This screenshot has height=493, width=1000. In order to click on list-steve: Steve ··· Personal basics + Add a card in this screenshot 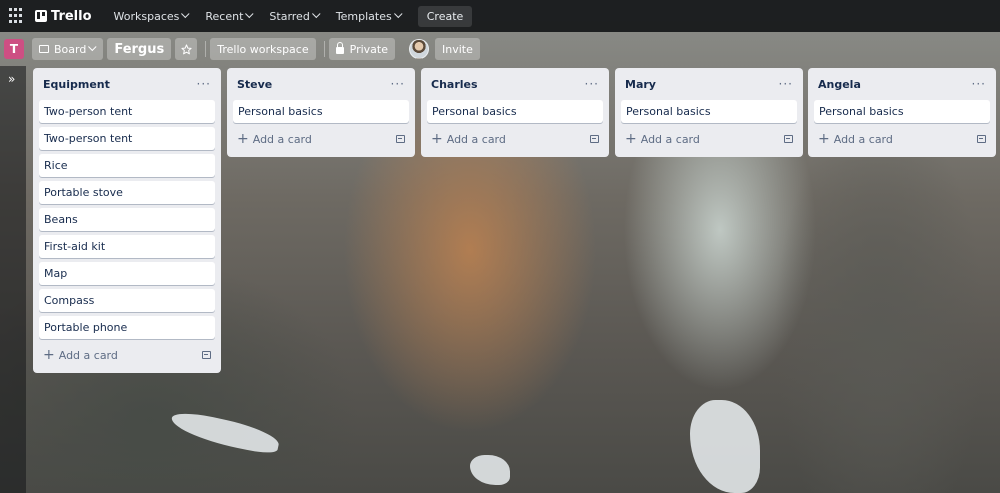, I will do `click(321, 112)`.